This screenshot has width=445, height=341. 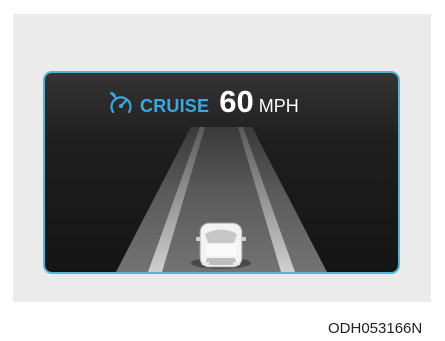 I want to click on speed-unit: MPH, so click(x=278, y=106).